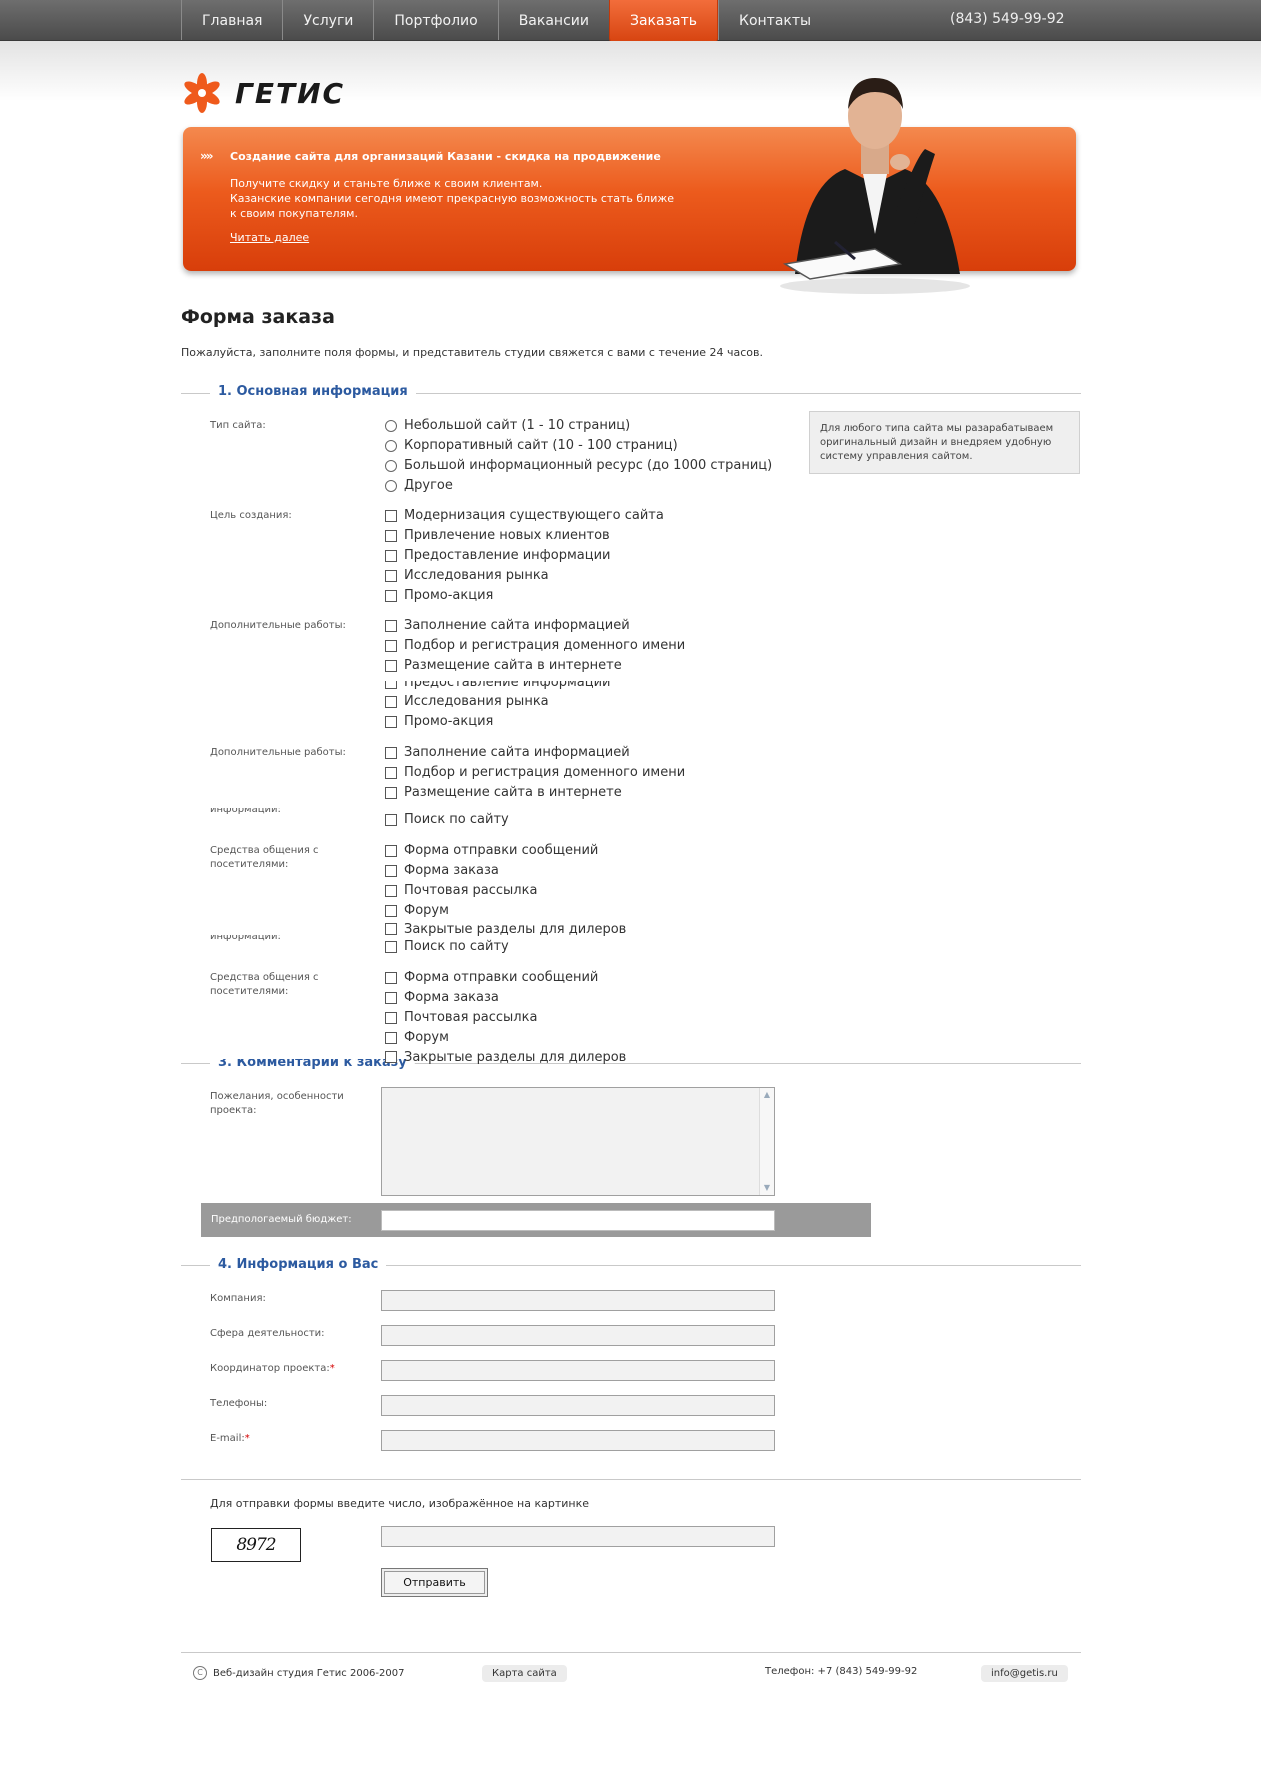 This screenshot has width=1261, height=1768. What do you see at coordinates (767, 1188) in the screenshot?
I see `scroll-down-icon: ▼` at bounding box center [767, 1188].